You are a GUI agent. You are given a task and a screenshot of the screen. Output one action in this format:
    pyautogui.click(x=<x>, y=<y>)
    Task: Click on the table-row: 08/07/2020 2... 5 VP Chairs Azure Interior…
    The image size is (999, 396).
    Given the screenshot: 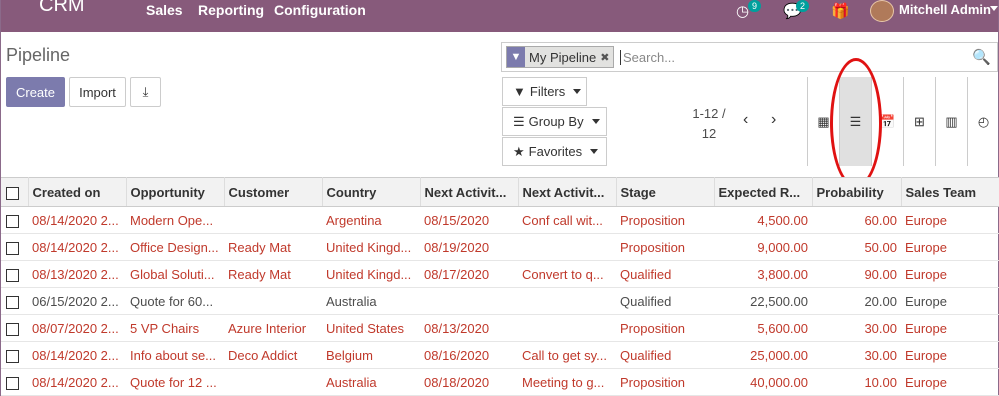 What is the action you would take?
    pyautogui.click(x=500, y=328)
    